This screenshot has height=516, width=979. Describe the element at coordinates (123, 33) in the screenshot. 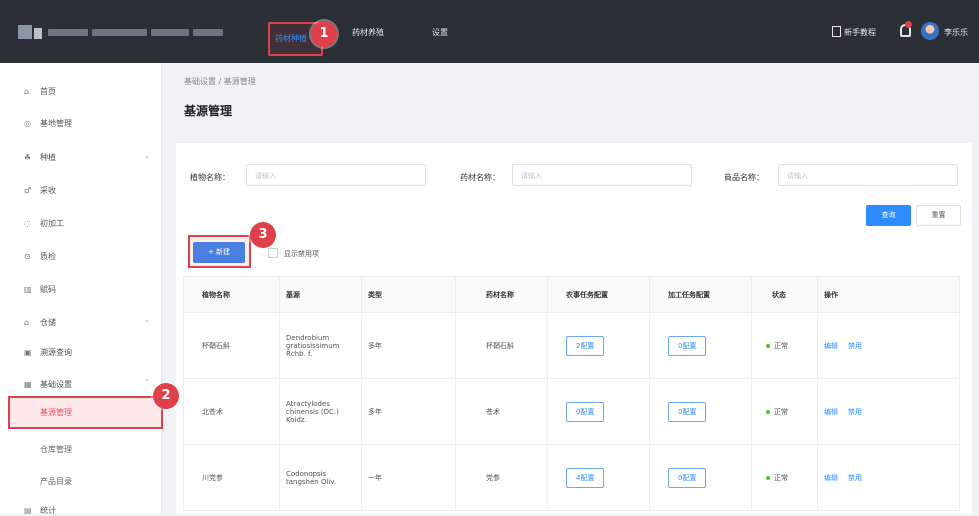

I see `app-logo` at that location.